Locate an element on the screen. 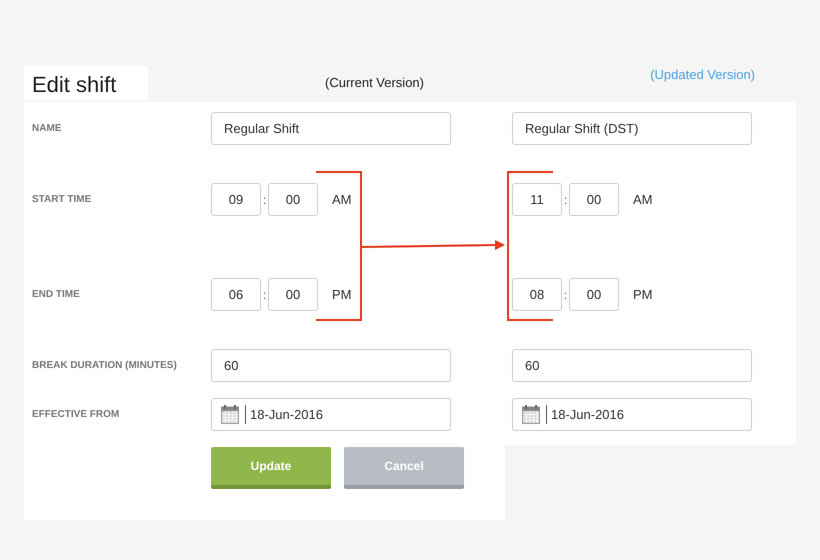 This screenshot has width=820, height=560. hour-field: 06 is located at coordinates (236, 294).